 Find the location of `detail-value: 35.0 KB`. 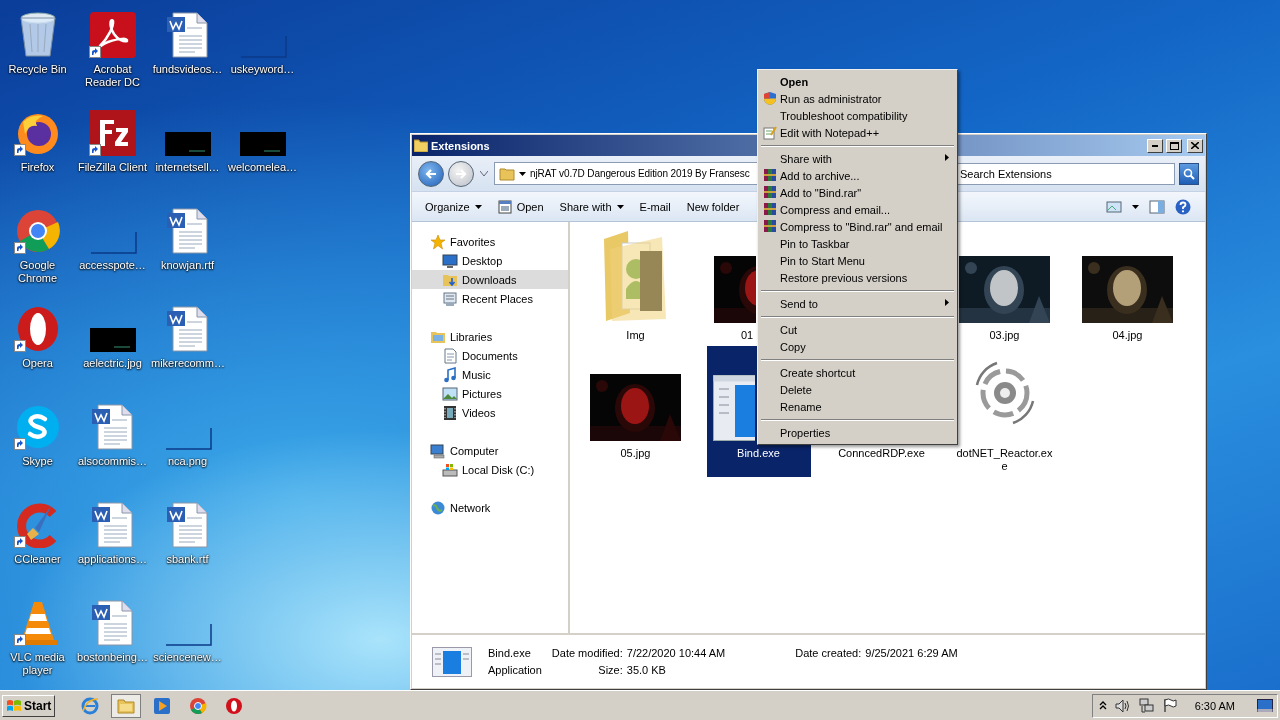

detail-value: 35.0 KB is located at coordinates (646, 670).